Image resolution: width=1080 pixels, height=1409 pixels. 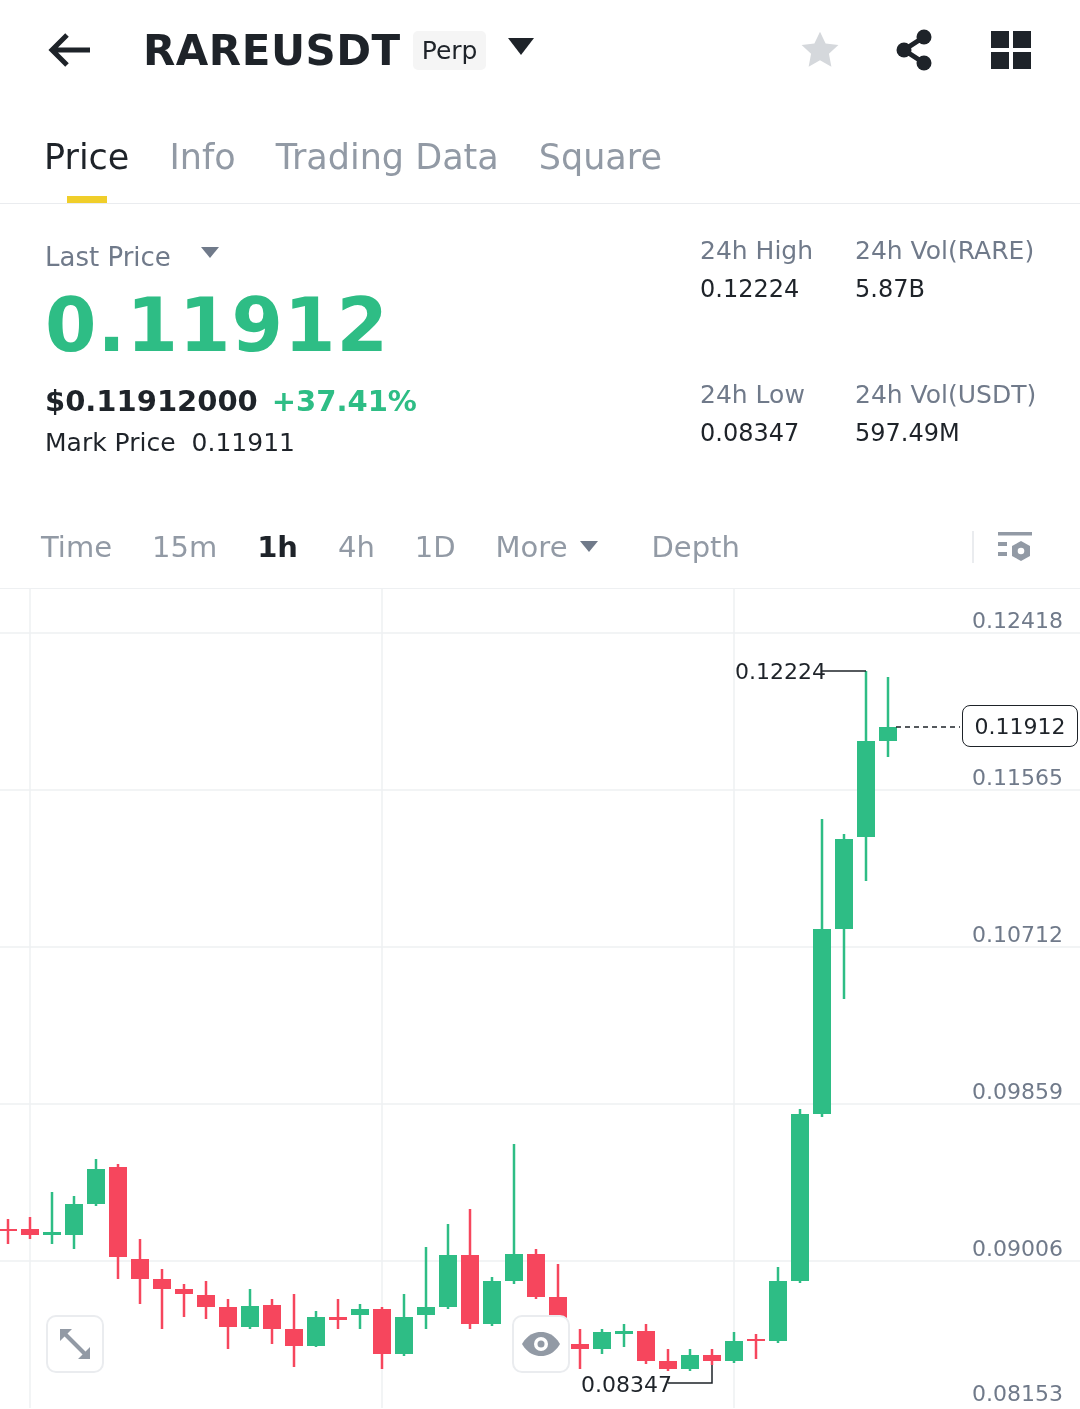 What do you see at coordinates (110, 442) in the screenshot?
I see `mark-price-label: Mark Price` at bounding box center [110, 442].